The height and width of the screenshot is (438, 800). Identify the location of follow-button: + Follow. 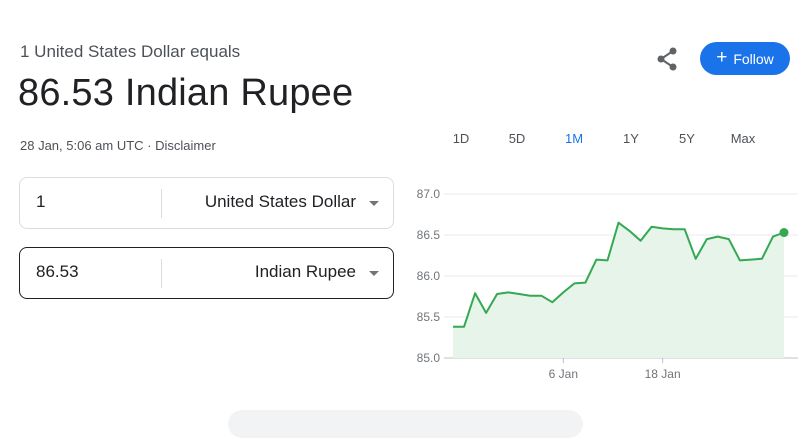
(745, 58).